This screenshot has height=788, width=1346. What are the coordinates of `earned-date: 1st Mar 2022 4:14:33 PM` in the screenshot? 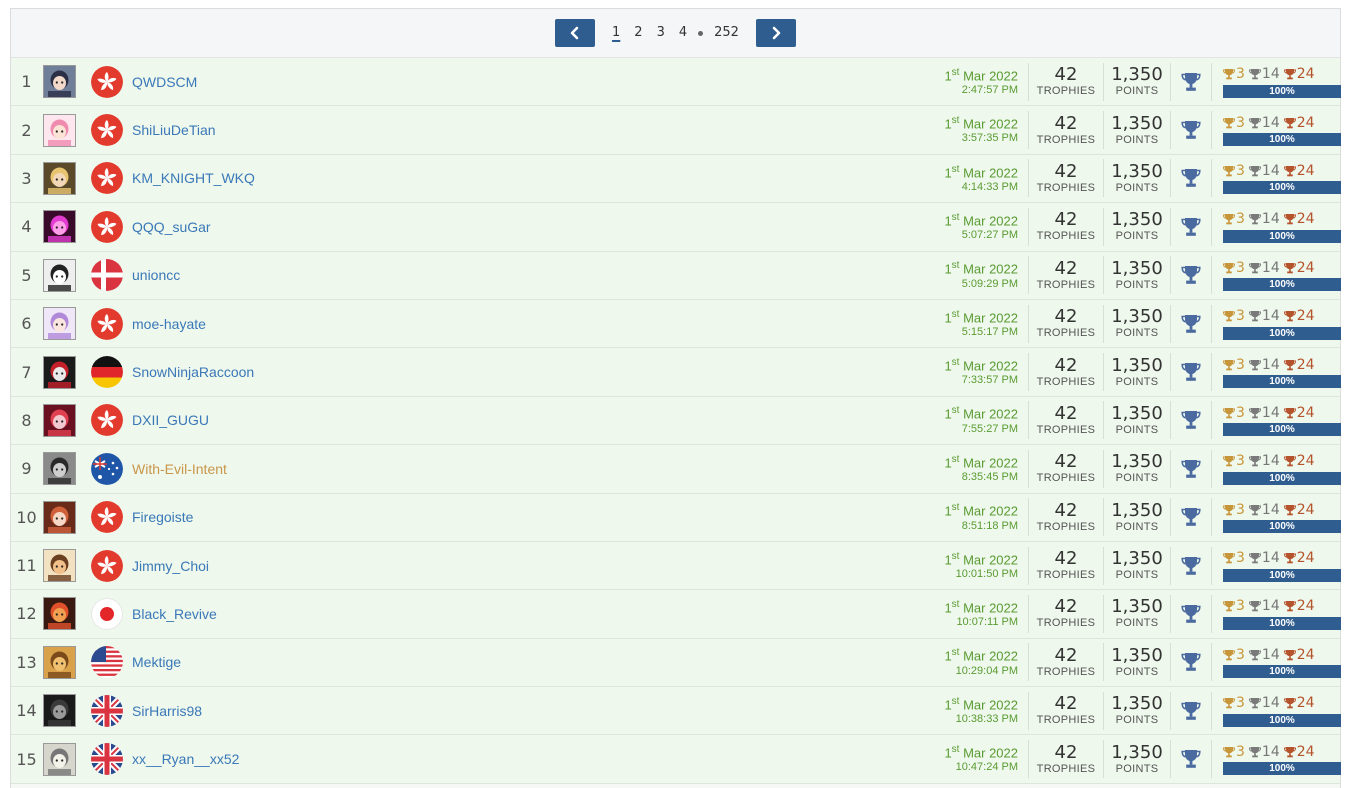 It's located at (974, 179).